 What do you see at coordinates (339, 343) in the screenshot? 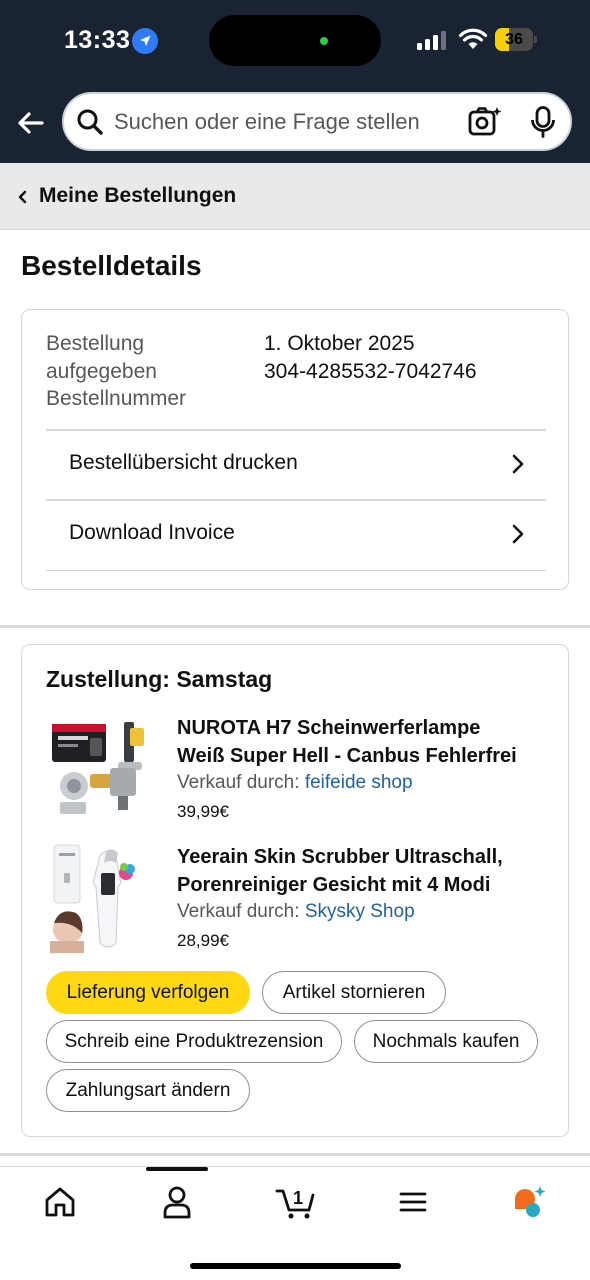
I see `order-date: 1. Oktober 2025` at bounding box center [339, 343].